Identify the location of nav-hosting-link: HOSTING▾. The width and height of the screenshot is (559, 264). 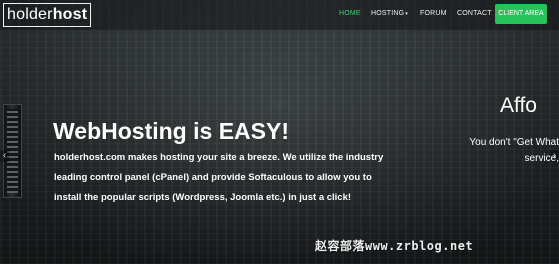
(389, 13).